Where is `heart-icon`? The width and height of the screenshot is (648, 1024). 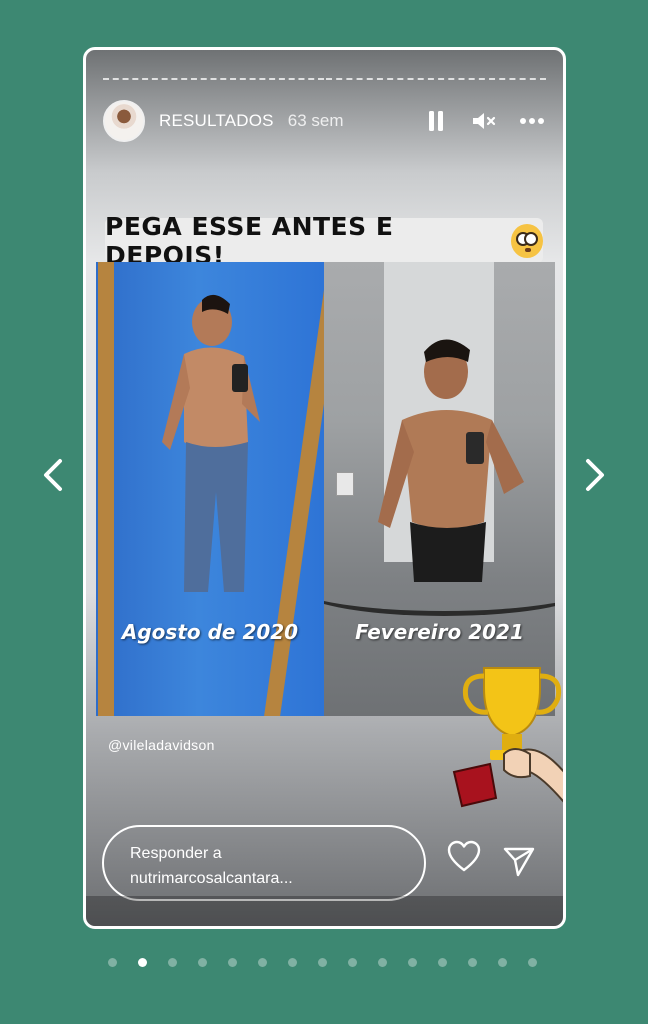 heart-icon is located at coordinates (464, 856).